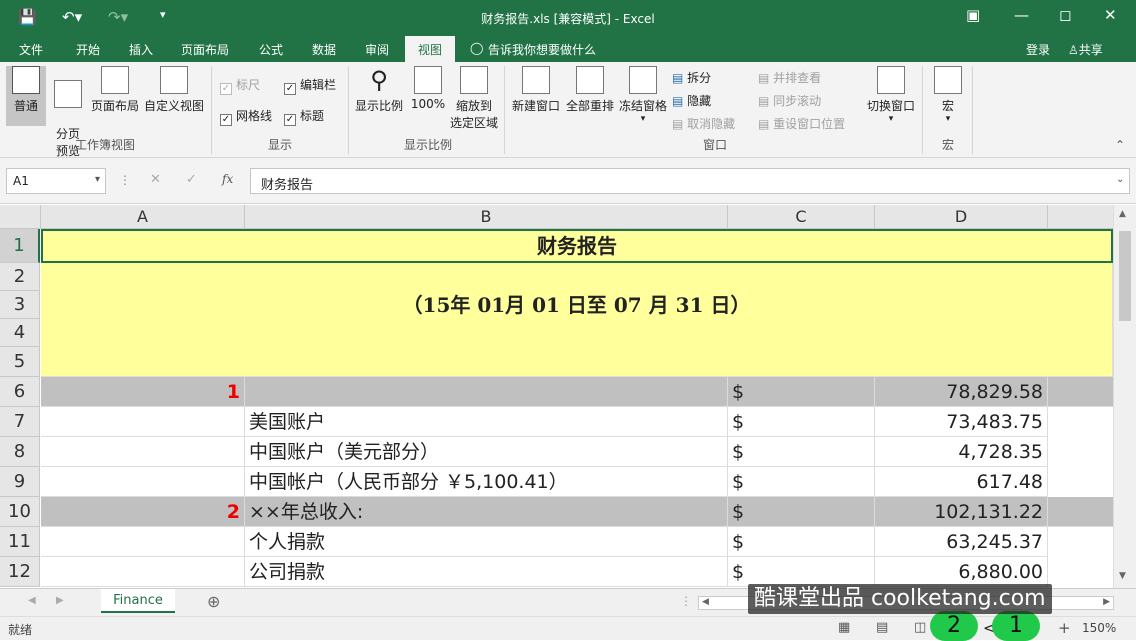 This screenshot has height=641, width=1136. I want to click on sheet-tab-finance: Finance, so click(138, 601).